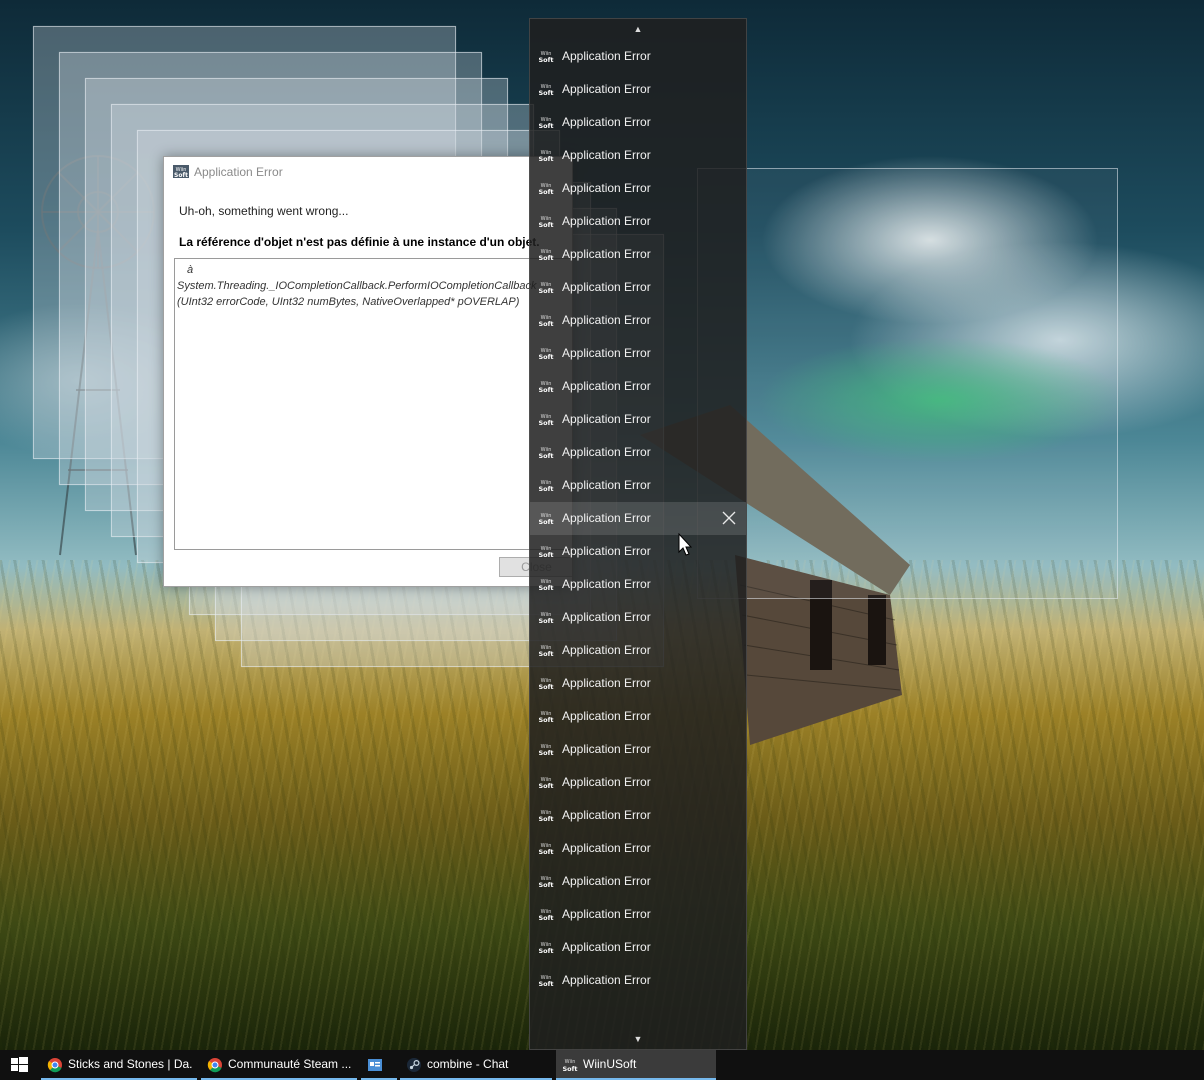 Image resolution: width=1204 pixels, height=1080 pixels. I want to click on scroll-down-button: ▼, so click(638, 1039).